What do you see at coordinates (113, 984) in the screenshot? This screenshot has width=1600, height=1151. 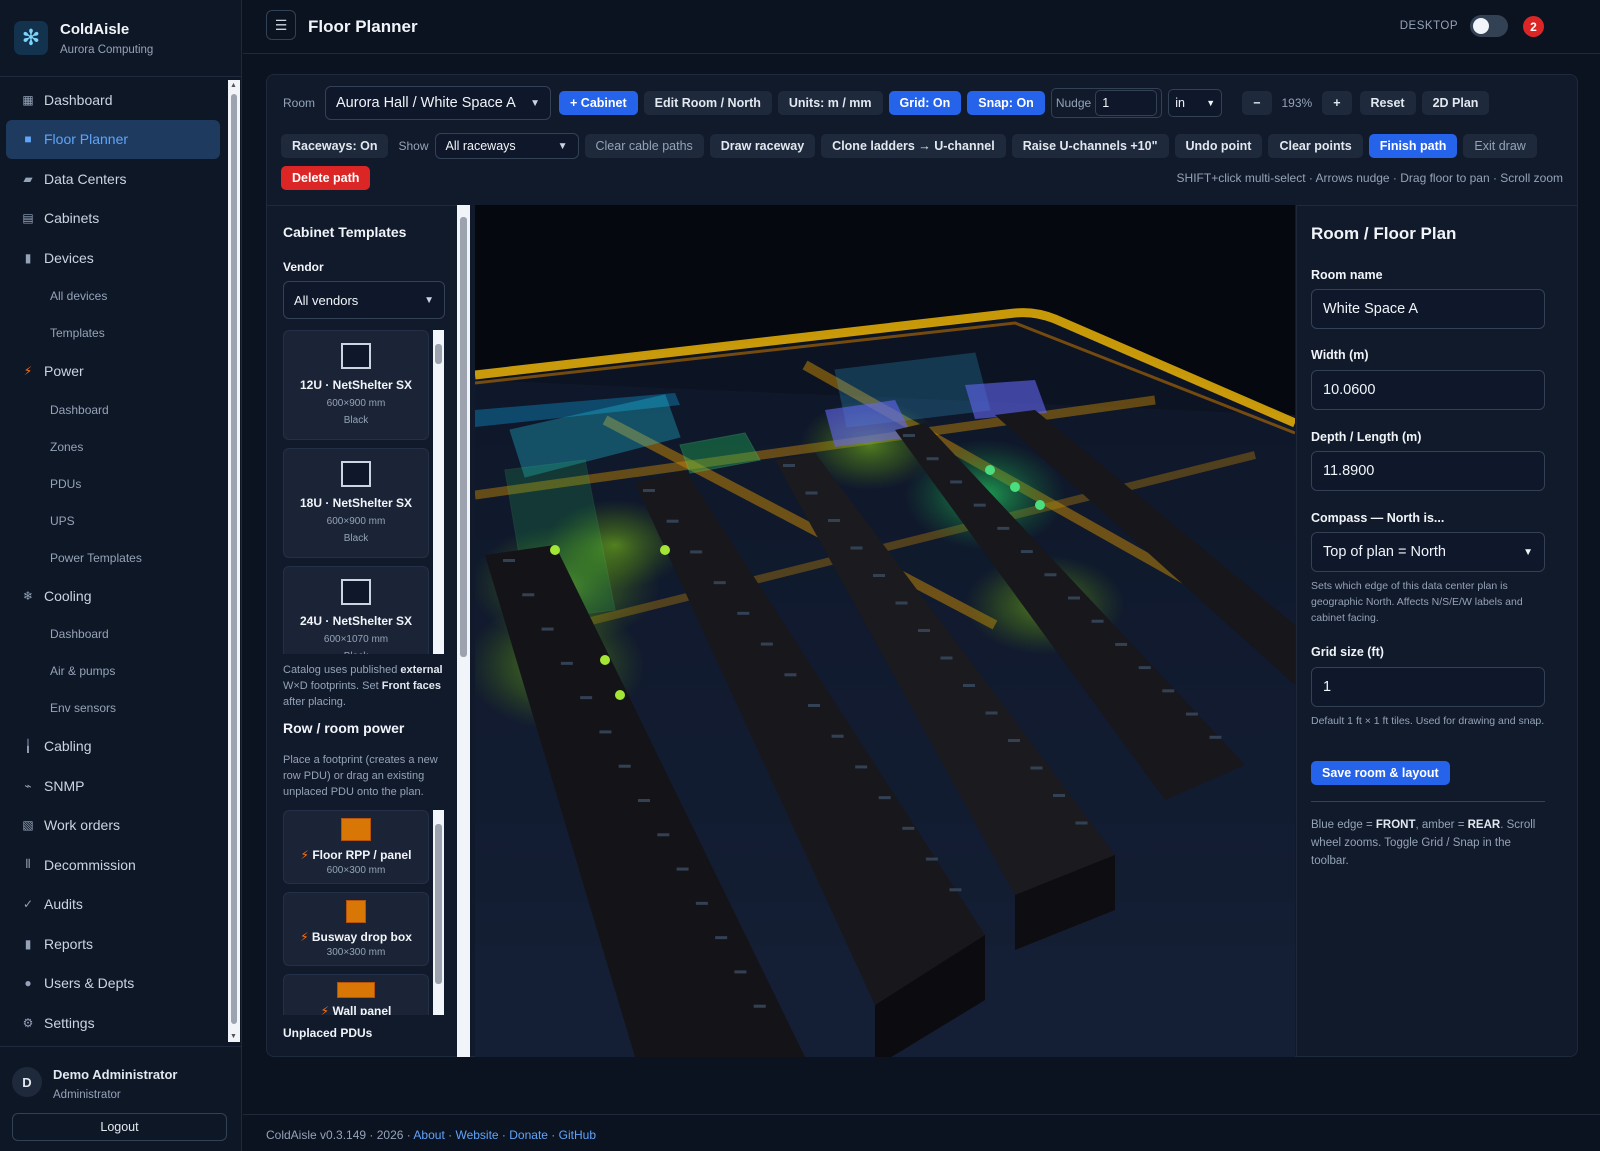 I see `sidebar-item: ● Users & Depts` at bounding box center [113, 984].